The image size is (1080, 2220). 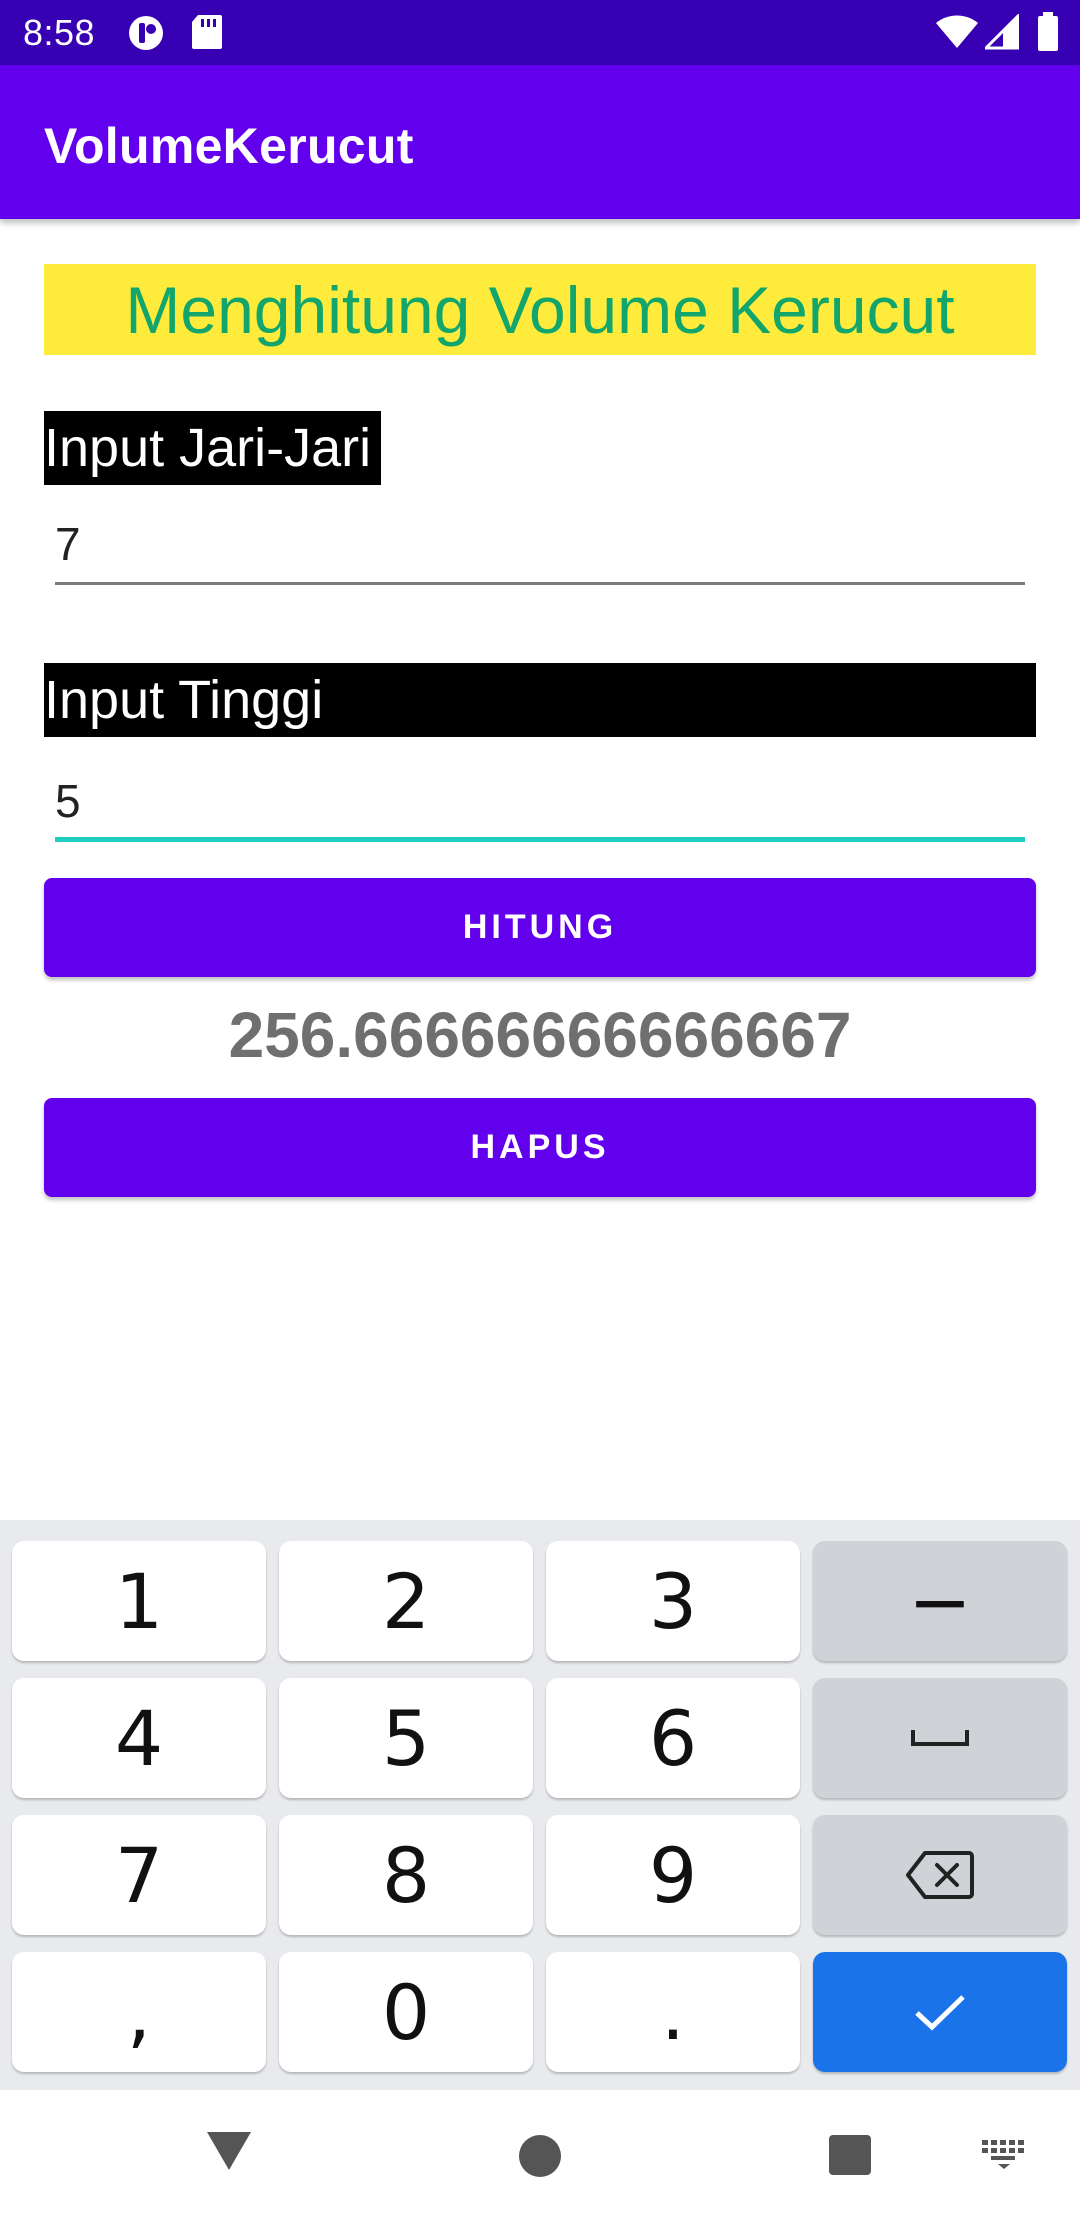 I want to click on home-icon, so click(x=540, y=2156).